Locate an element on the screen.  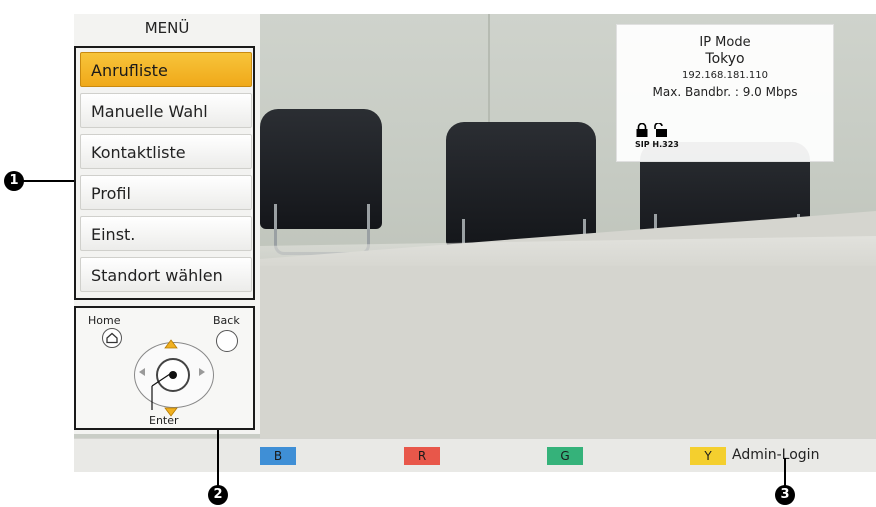
blue-key-button: B is located at coordinates (278, 456).